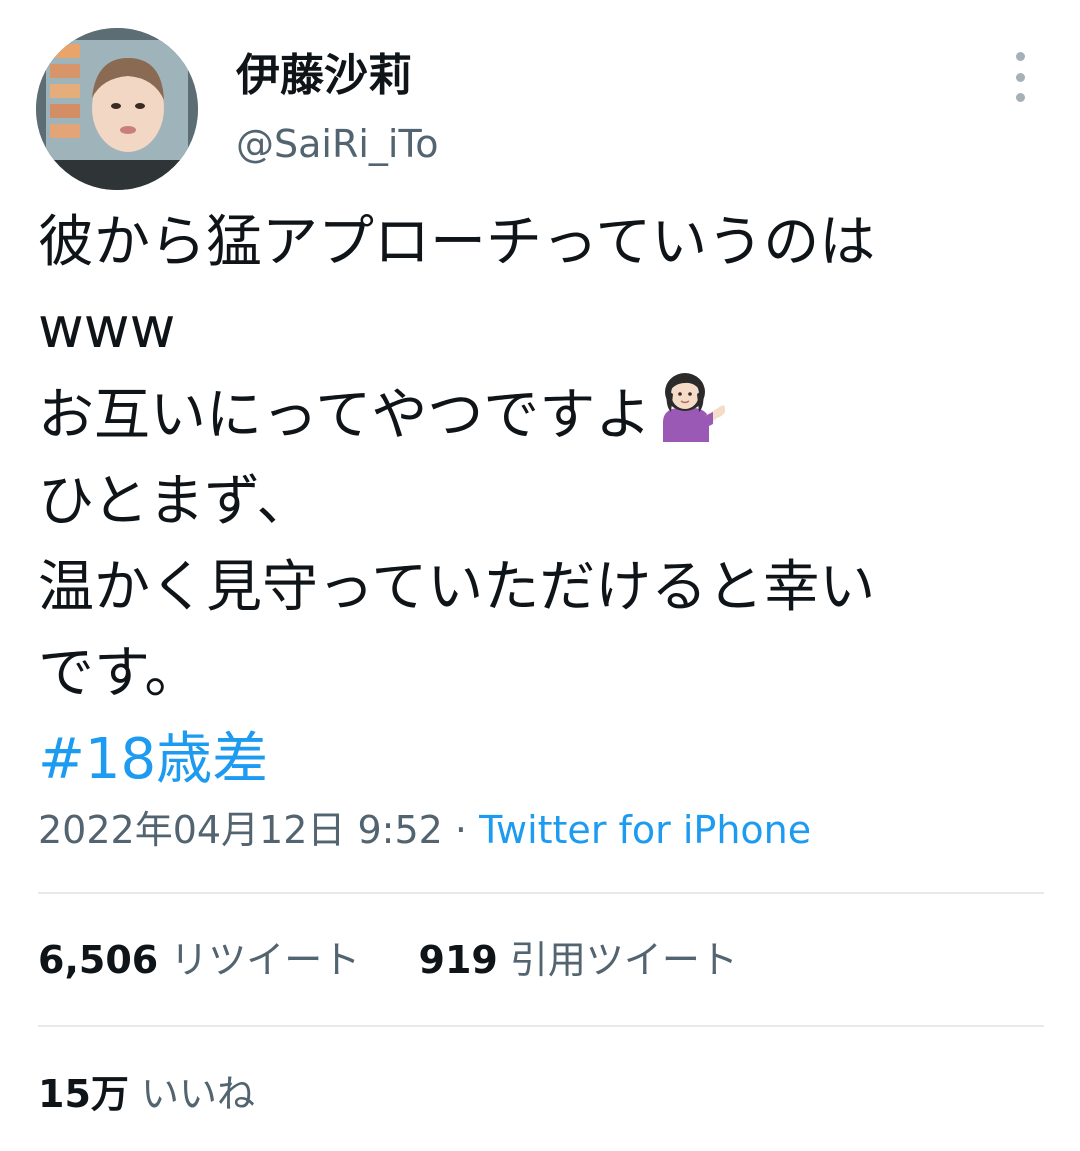 This screenshot has width=1080, height=1151. I want to click on tweet-text-line-with-emoji: お互いにってやつですよ, so click(543, 415).